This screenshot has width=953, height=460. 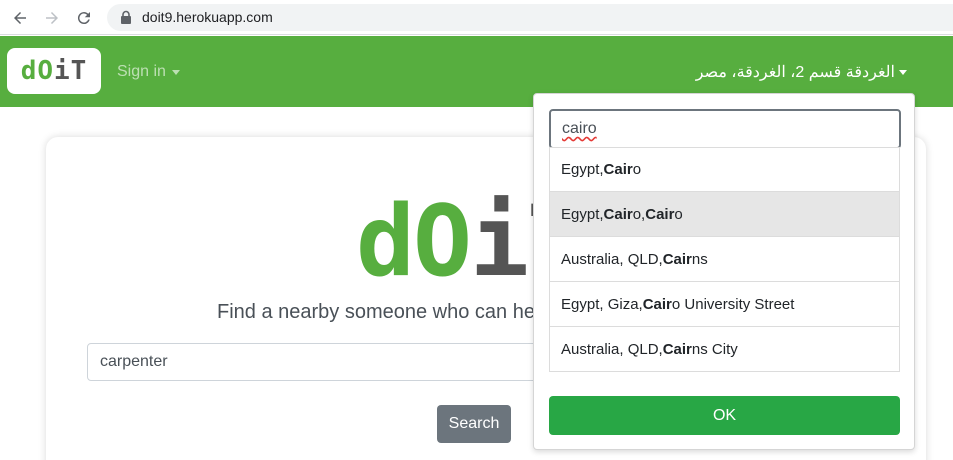 I want to click on forward-arrow-icon, so click(x=52, y=18).